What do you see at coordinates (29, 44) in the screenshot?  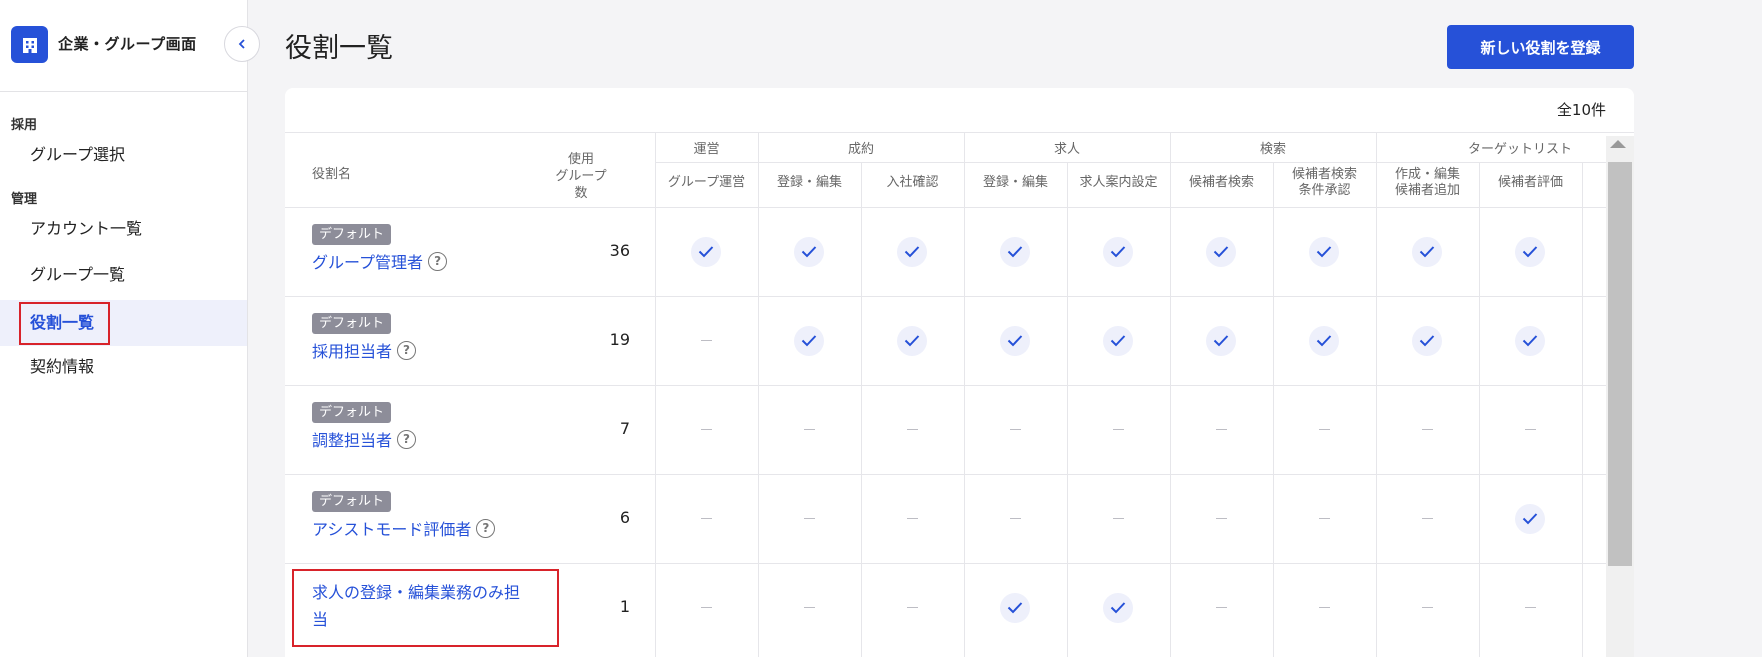 I see `building-icon` at bounding box center [29, 44].